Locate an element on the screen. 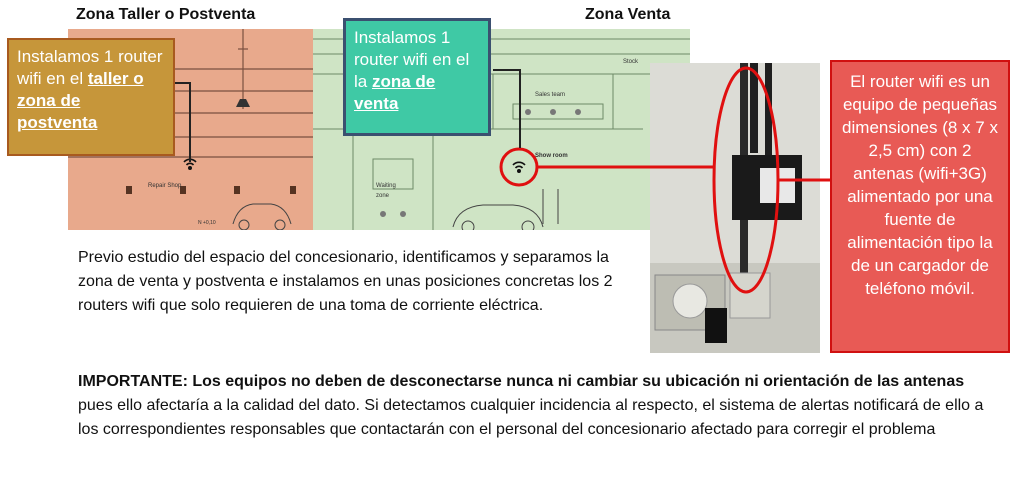 This screenshot has height=479, width=1020. wifi-highlight-circle is located at coordinates (519, 167).